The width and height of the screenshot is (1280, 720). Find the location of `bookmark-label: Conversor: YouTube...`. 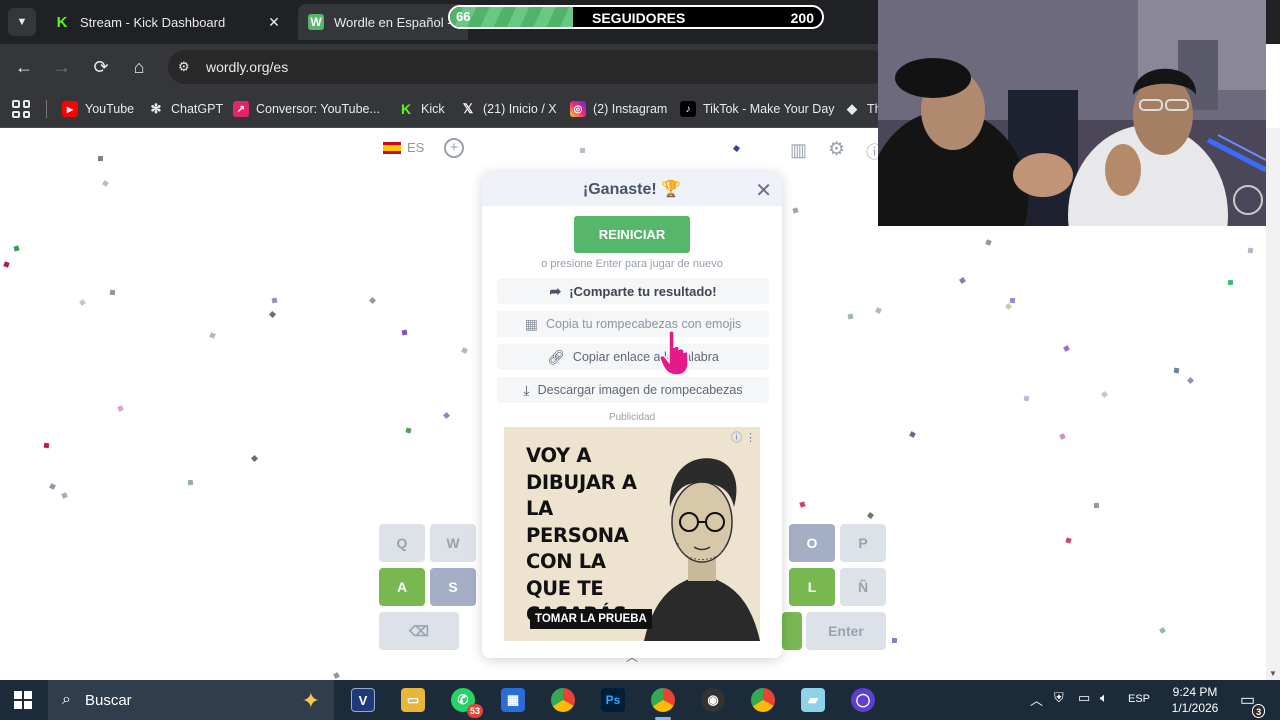

bookmark-label: Conversor: YouTube... is located at coordinates (318, 109).